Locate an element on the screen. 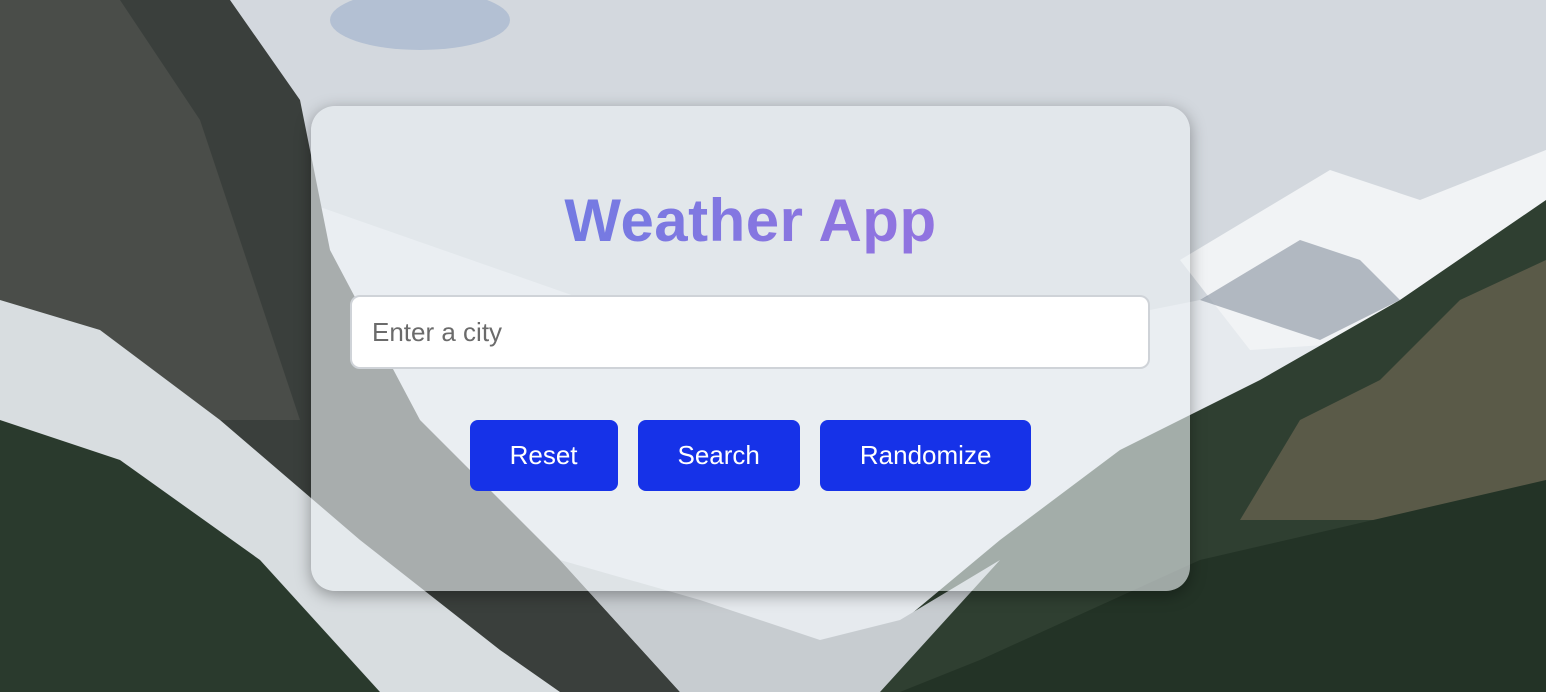 The image size is (1546, 692). app-title: Weather App is located at coordinates (750, 221).